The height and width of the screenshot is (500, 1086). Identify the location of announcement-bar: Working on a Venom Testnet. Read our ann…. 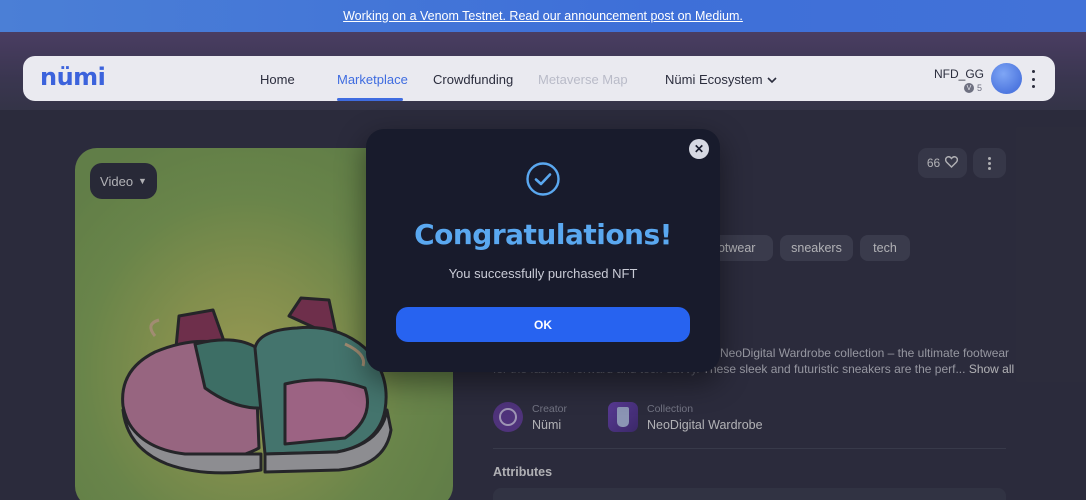
(543, 16).